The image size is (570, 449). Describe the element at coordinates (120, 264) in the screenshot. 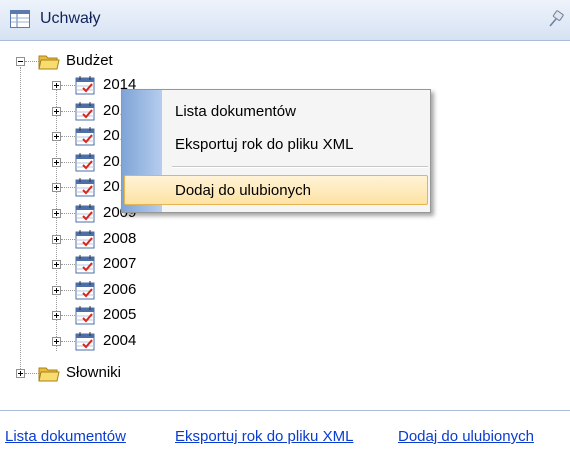

I see `tree-node-label: 2007` at that location.